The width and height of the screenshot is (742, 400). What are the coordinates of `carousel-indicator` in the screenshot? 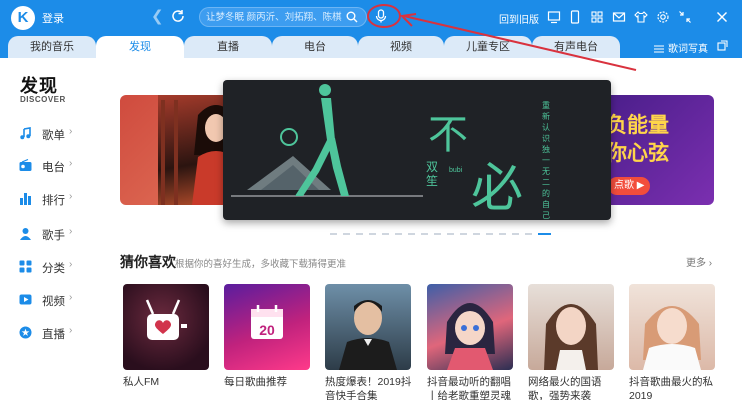 It's located at (443, 240).